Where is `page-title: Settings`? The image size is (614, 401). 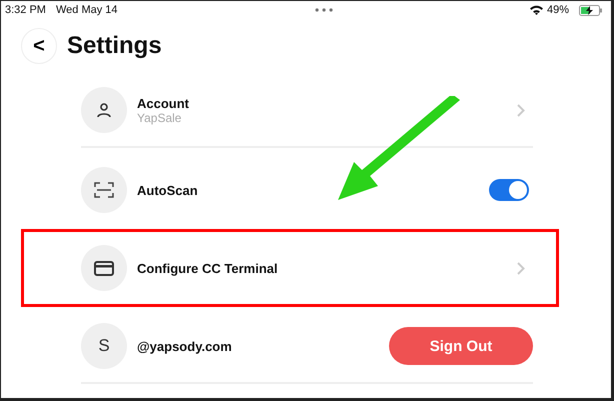
page-title: Settings is located at coordinates (114, 46).